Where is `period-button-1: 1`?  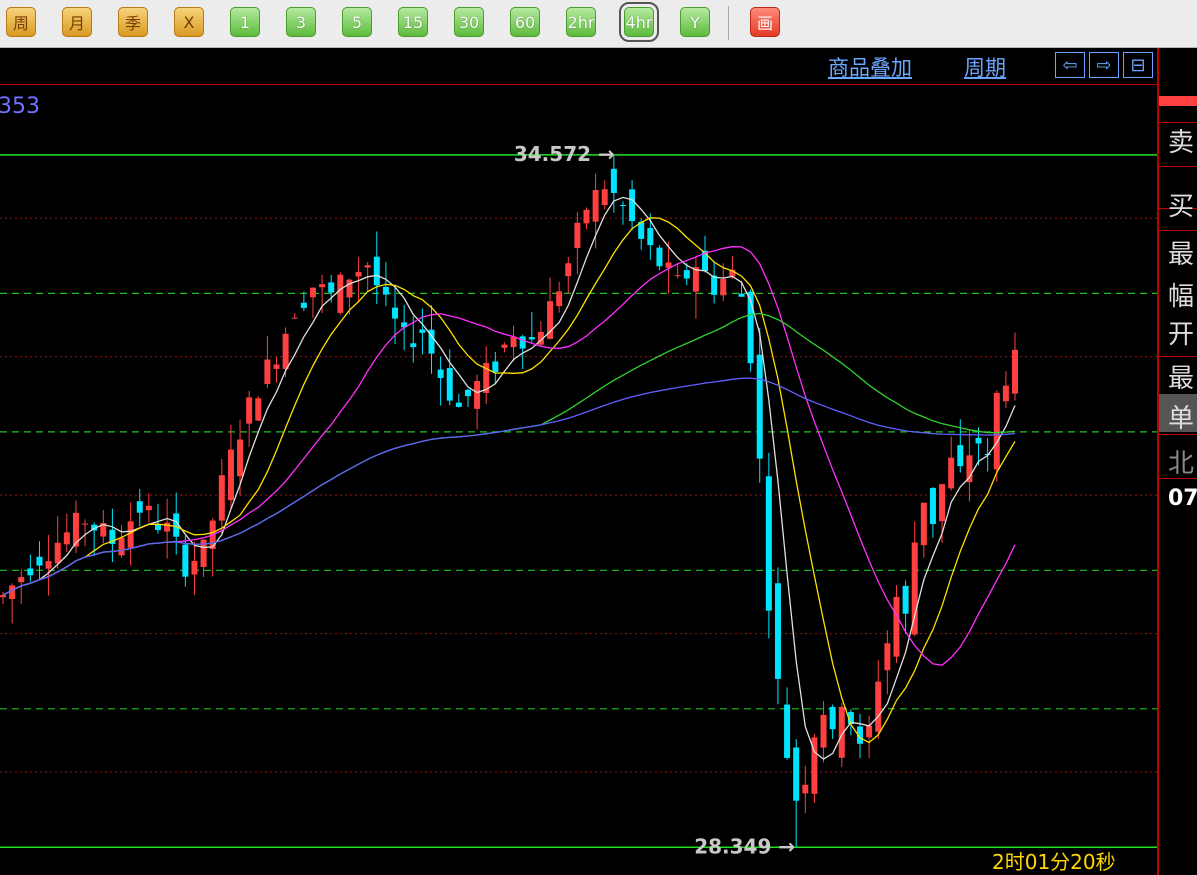
period-button-1: 1 is located at coordinates (245, 22).